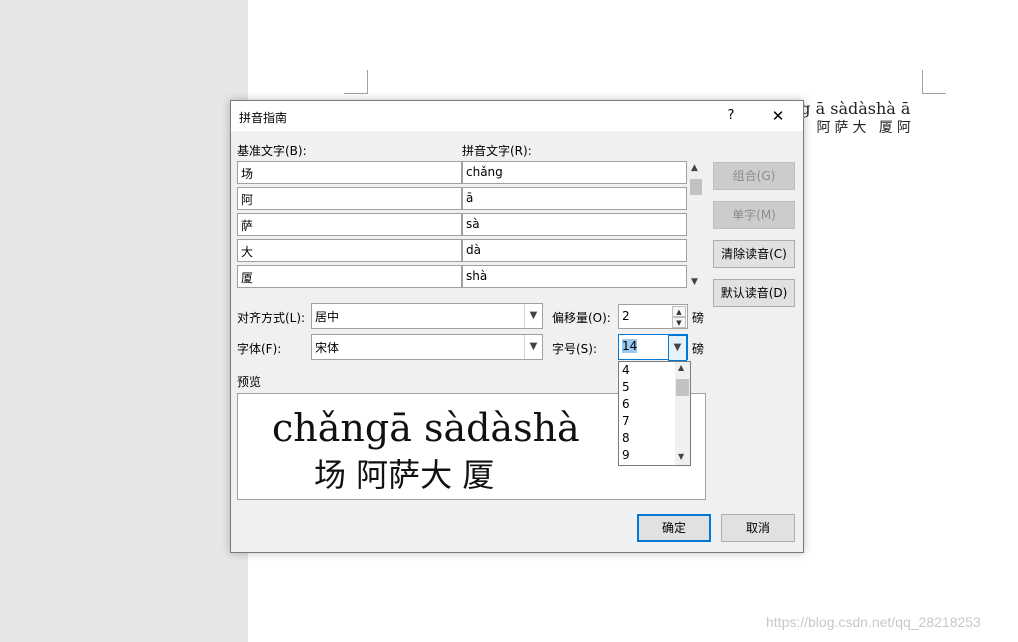 The width and height of the screenshot is (1018, 642). Describe the element at coordinates (404, 475) in the screenshot. I see `preview-hanzi: 场 阿萨大 厦` at that location.